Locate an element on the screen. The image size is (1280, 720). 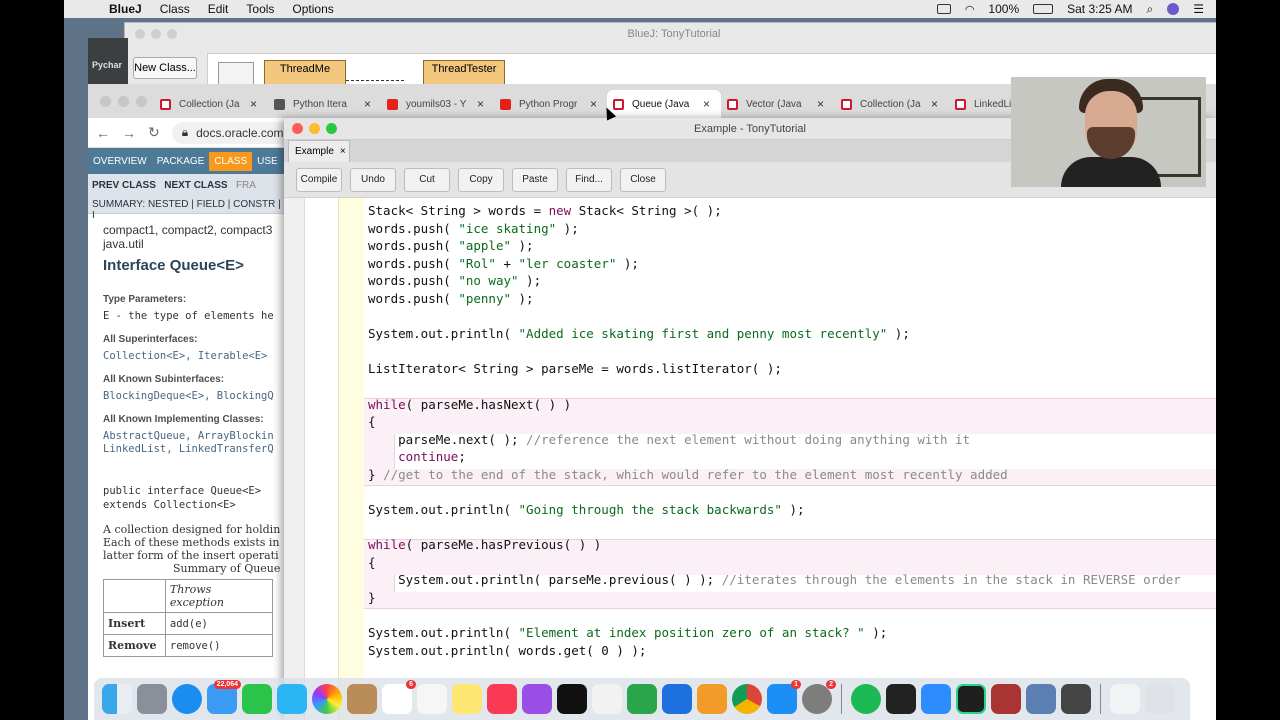
copy-button: Copy is located at coordinates (481, 179).